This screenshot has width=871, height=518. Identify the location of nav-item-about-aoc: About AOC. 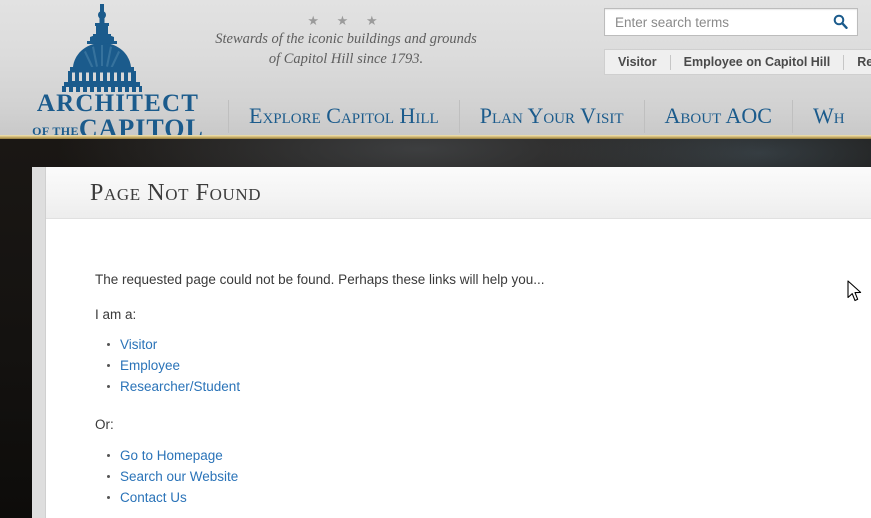
(718, 116).